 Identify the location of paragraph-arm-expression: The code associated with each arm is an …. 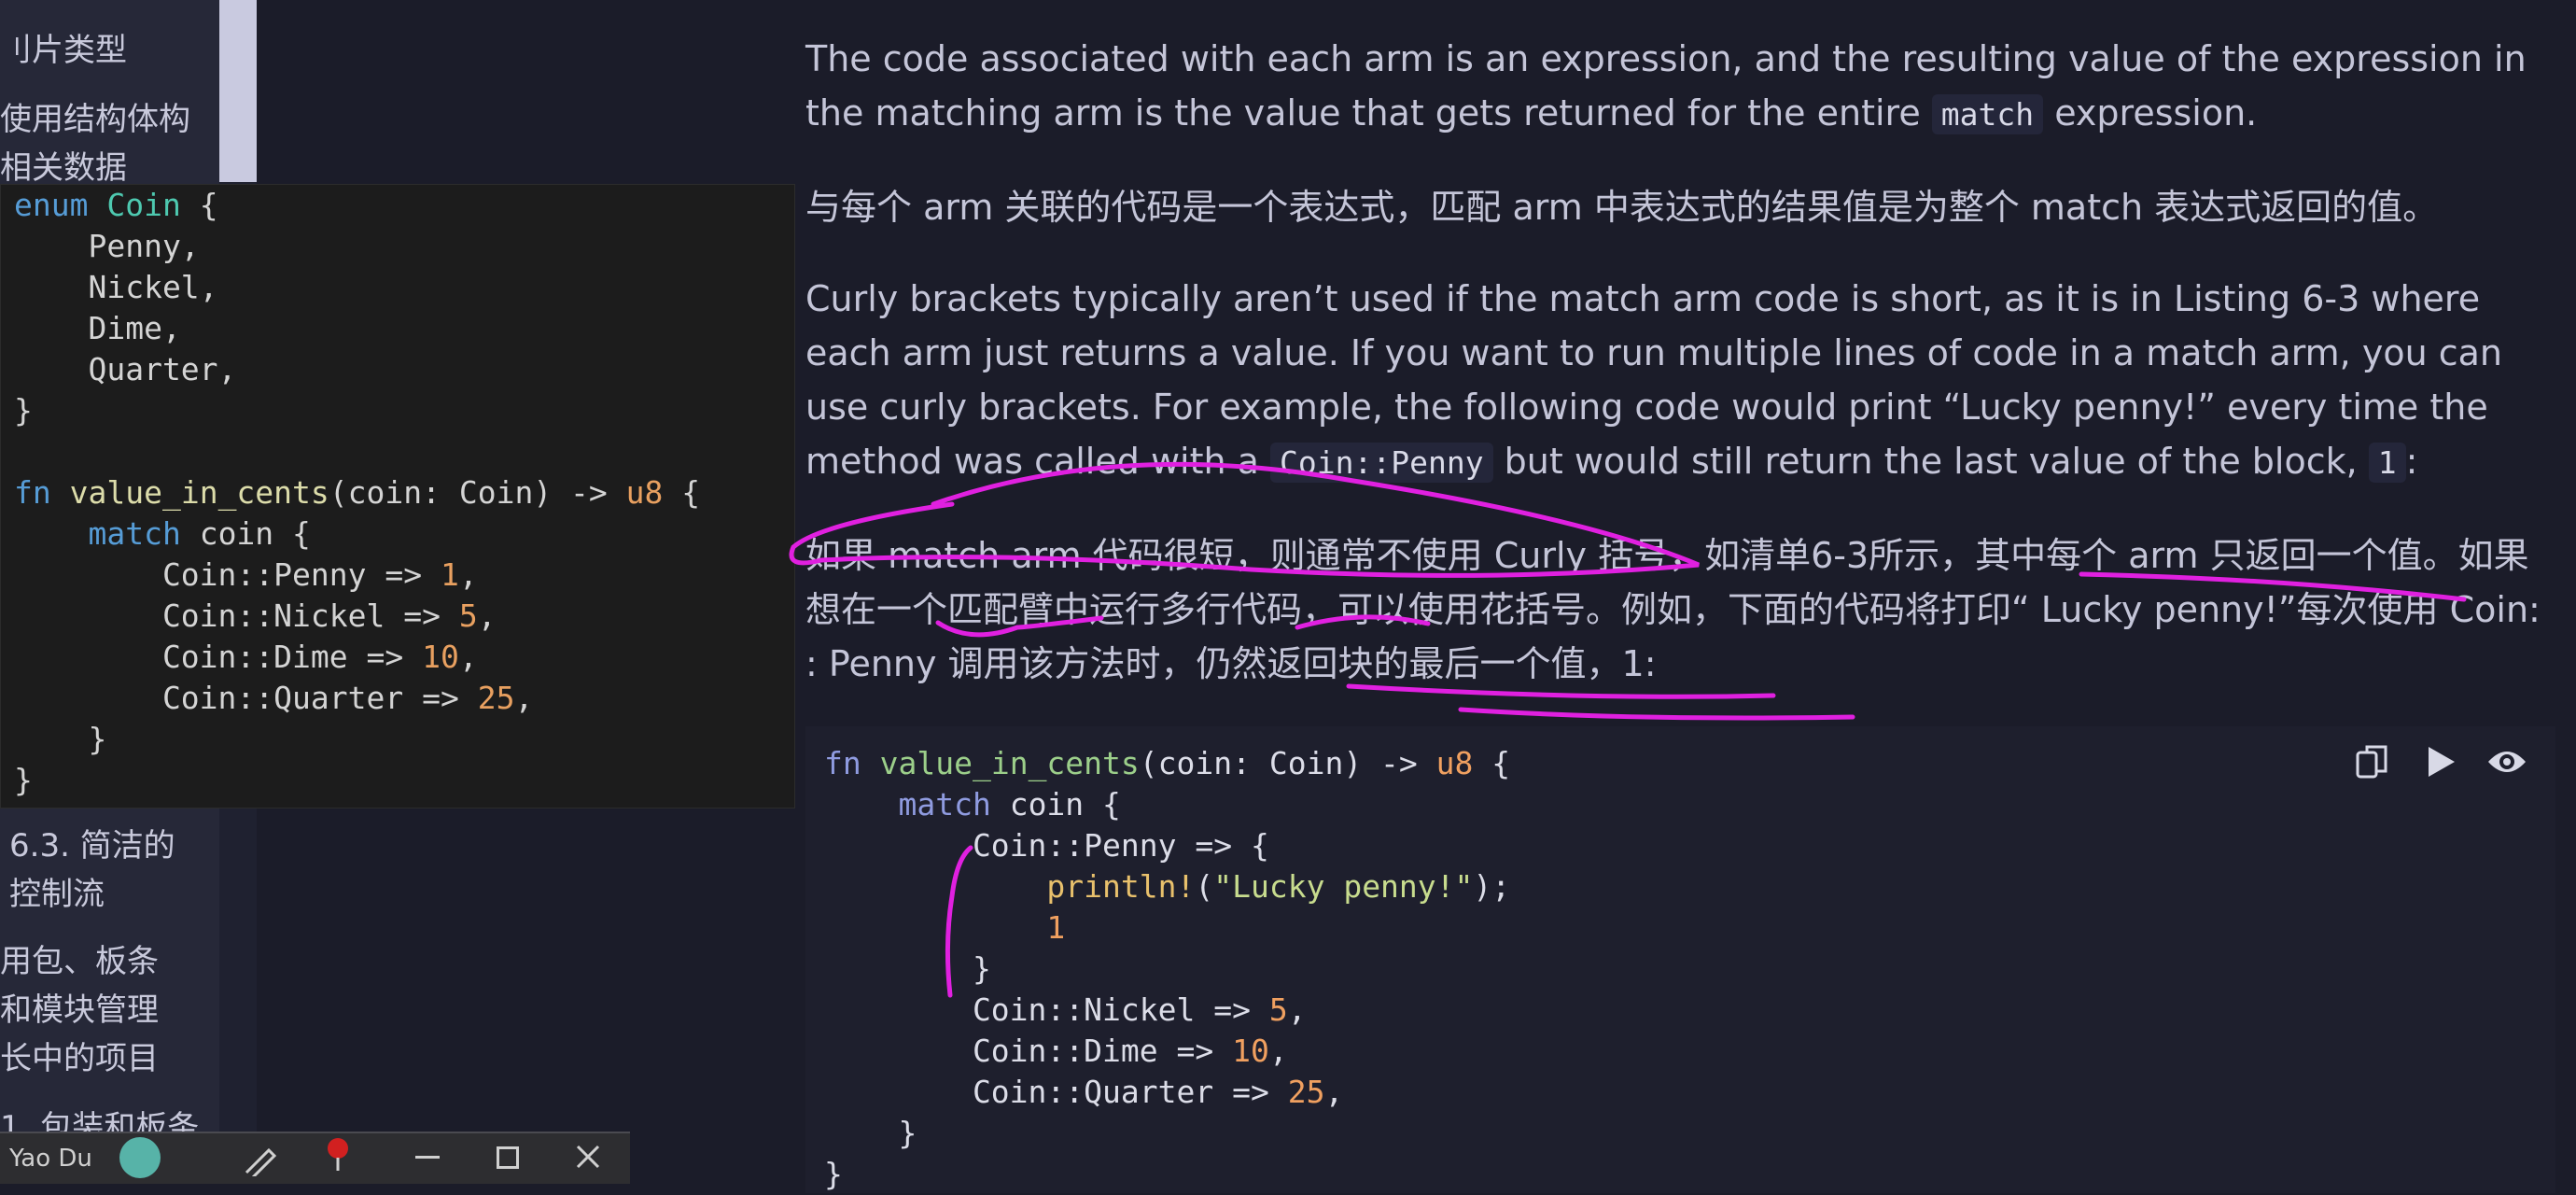
(1678, 87).